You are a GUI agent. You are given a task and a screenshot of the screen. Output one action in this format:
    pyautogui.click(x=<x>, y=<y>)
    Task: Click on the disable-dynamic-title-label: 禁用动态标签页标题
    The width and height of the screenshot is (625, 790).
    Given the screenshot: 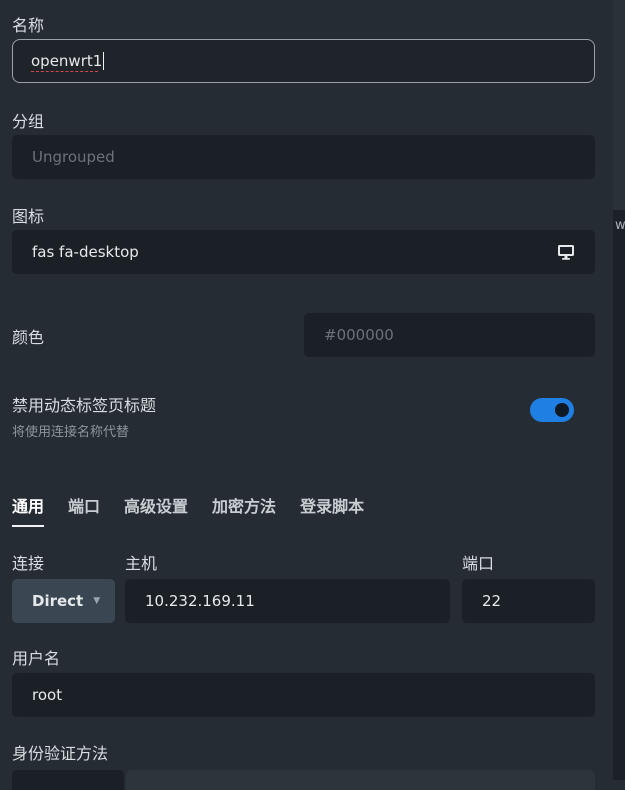 What is the action you would take?
    pyautogui.click(x=84, y=405)
    